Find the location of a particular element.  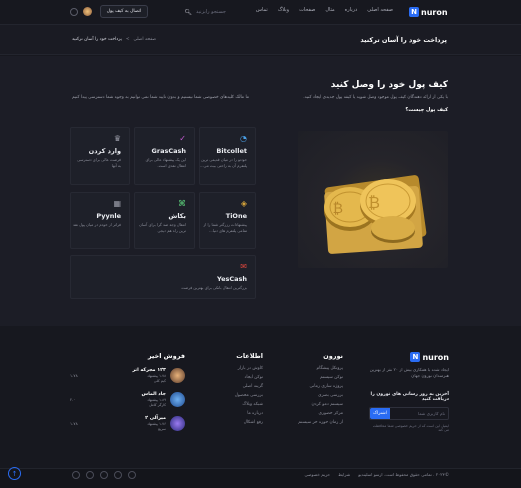

wallet-description: فرصت عالی برای دسترسی به آنها is located at coordinates (99, 162).